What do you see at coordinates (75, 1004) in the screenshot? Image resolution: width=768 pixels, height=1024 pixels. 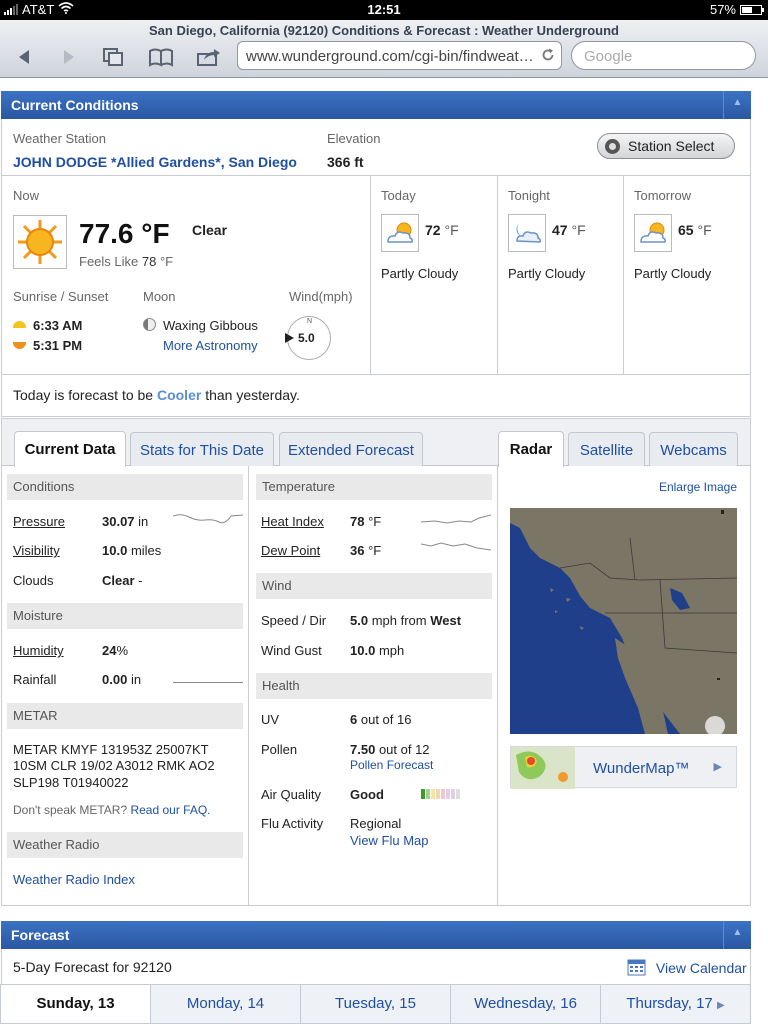 I see `day-tab-sunday: Sunday, 13` at bounding box center [75, 1004].